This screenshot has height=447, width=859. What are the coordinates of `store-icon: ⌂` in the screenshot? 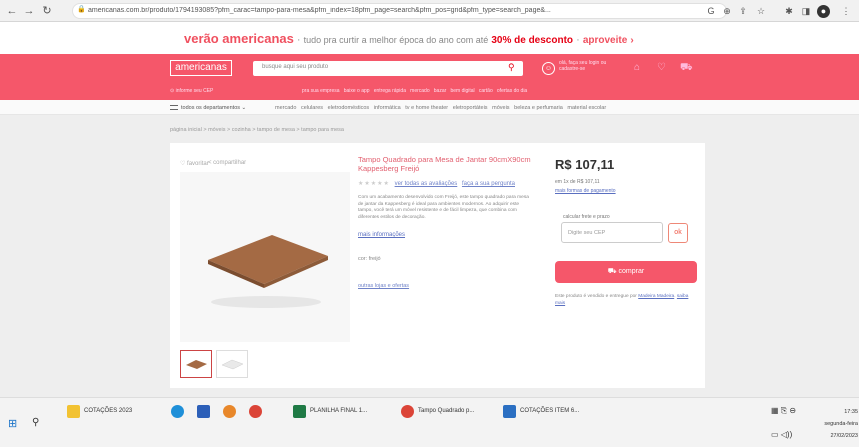 It's located at (637, 67).